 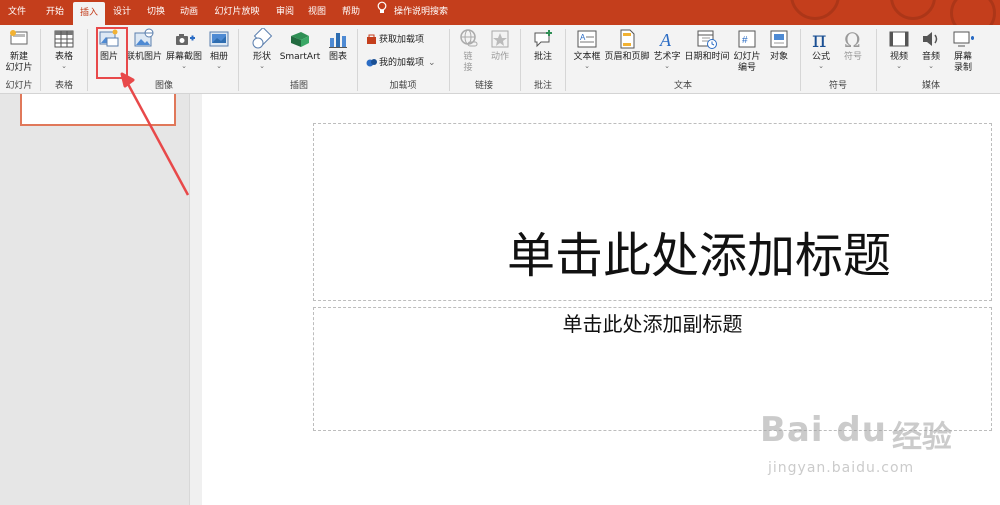 I want to click on smartart-button: SmartArt, so click(x=300, y=45).